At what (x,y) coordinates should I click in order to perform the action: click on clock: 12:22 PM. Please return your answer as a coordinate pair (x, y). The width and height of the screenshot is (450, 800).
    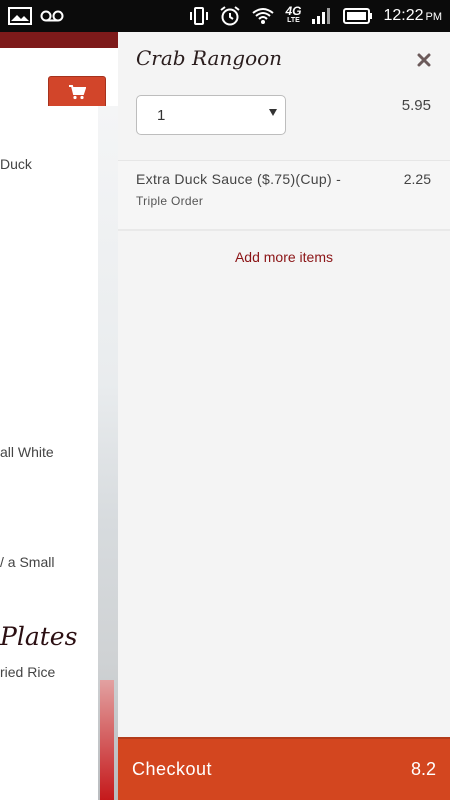
    Looking at the image, I should click on (412, 16).